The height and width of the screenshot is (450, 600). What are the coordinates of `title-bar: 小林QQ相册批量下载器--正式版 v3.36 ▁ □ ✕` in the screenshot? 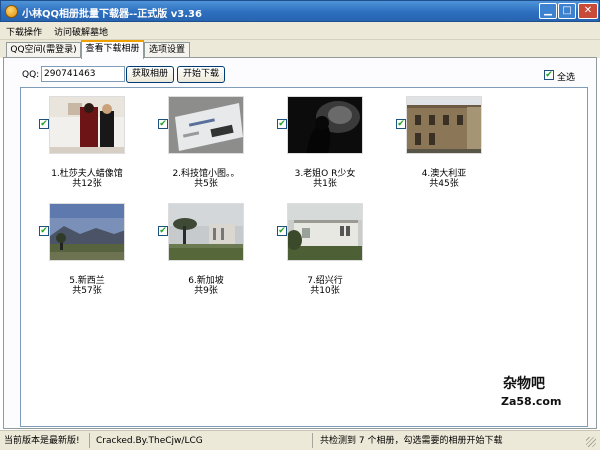 It's located at (300, 11).